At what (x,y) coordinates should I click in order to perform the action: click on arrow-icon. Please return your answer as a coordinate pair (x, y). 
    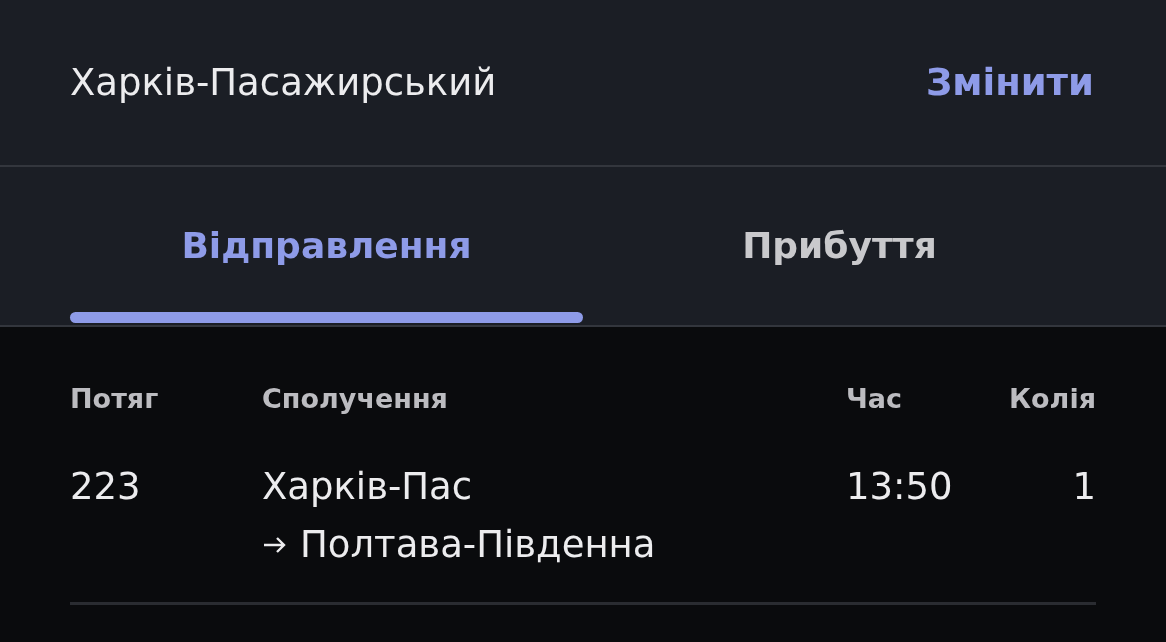
    Looking at the image, I should click on (275, 544).